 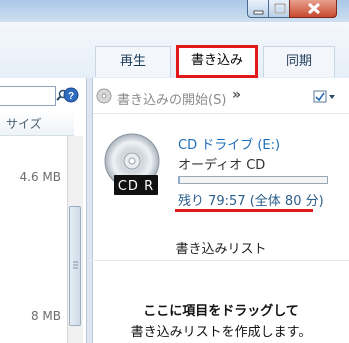 What do you see at coordinates (133, 61) in the screenshot?
I see `tab-play: 再生` at bounding box center [133, 61].